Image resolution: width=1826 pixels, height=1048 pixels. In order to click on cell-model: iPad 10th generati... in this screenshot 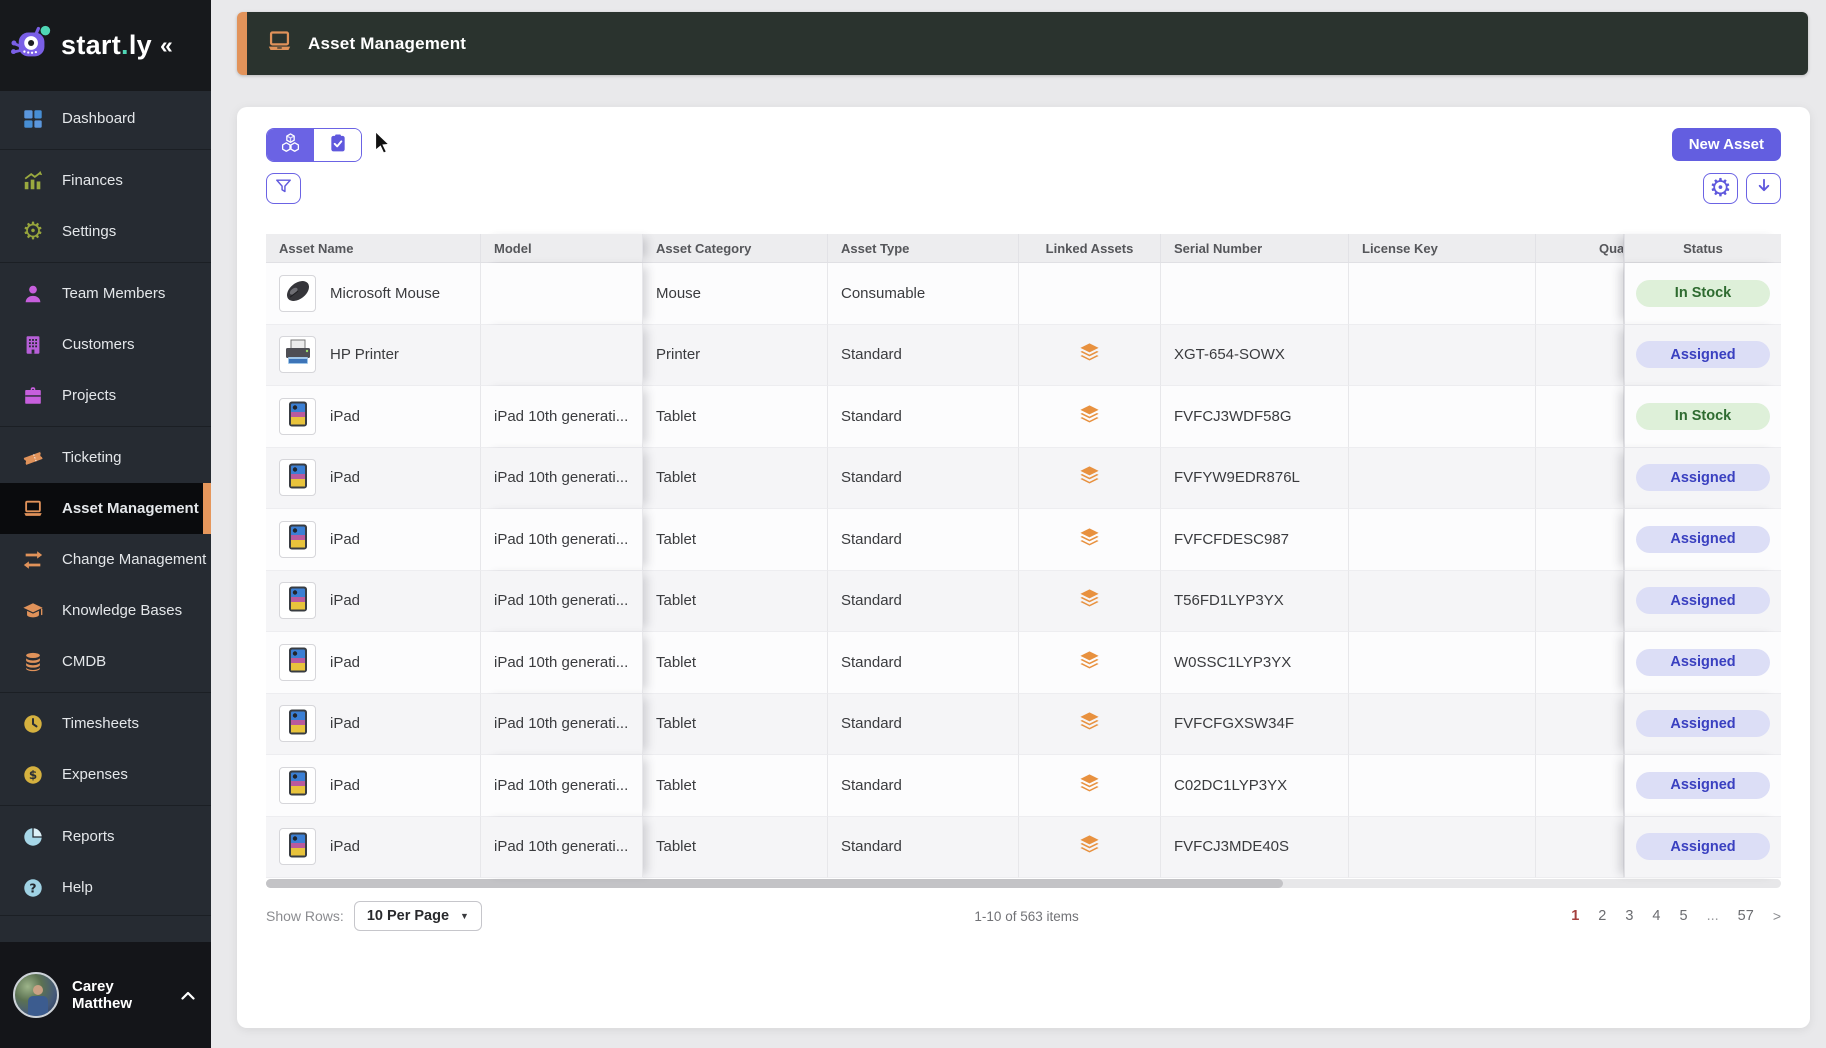, I will do `click(562, 601)`.